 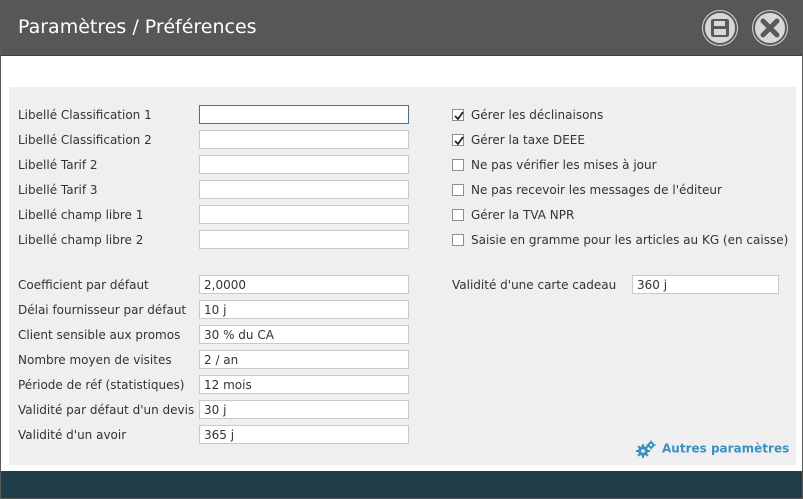 I want to click on checkbox-declinaisons, so click(x=458, y=115).